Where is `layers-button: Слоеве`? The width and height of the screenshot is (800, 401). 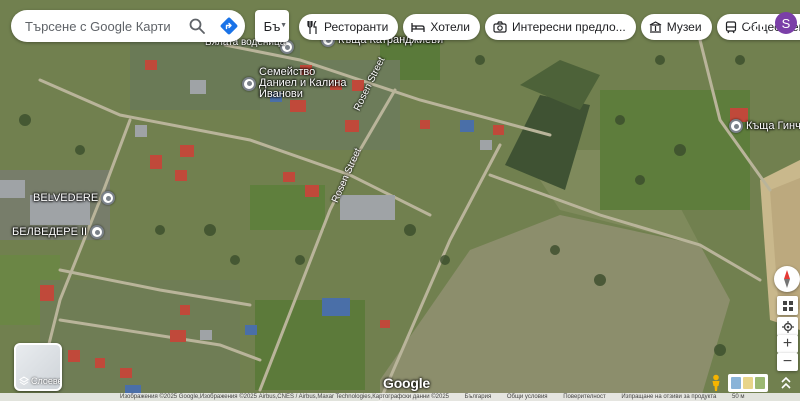 layers-button: Слоеве is located at coordinates (38, 367).